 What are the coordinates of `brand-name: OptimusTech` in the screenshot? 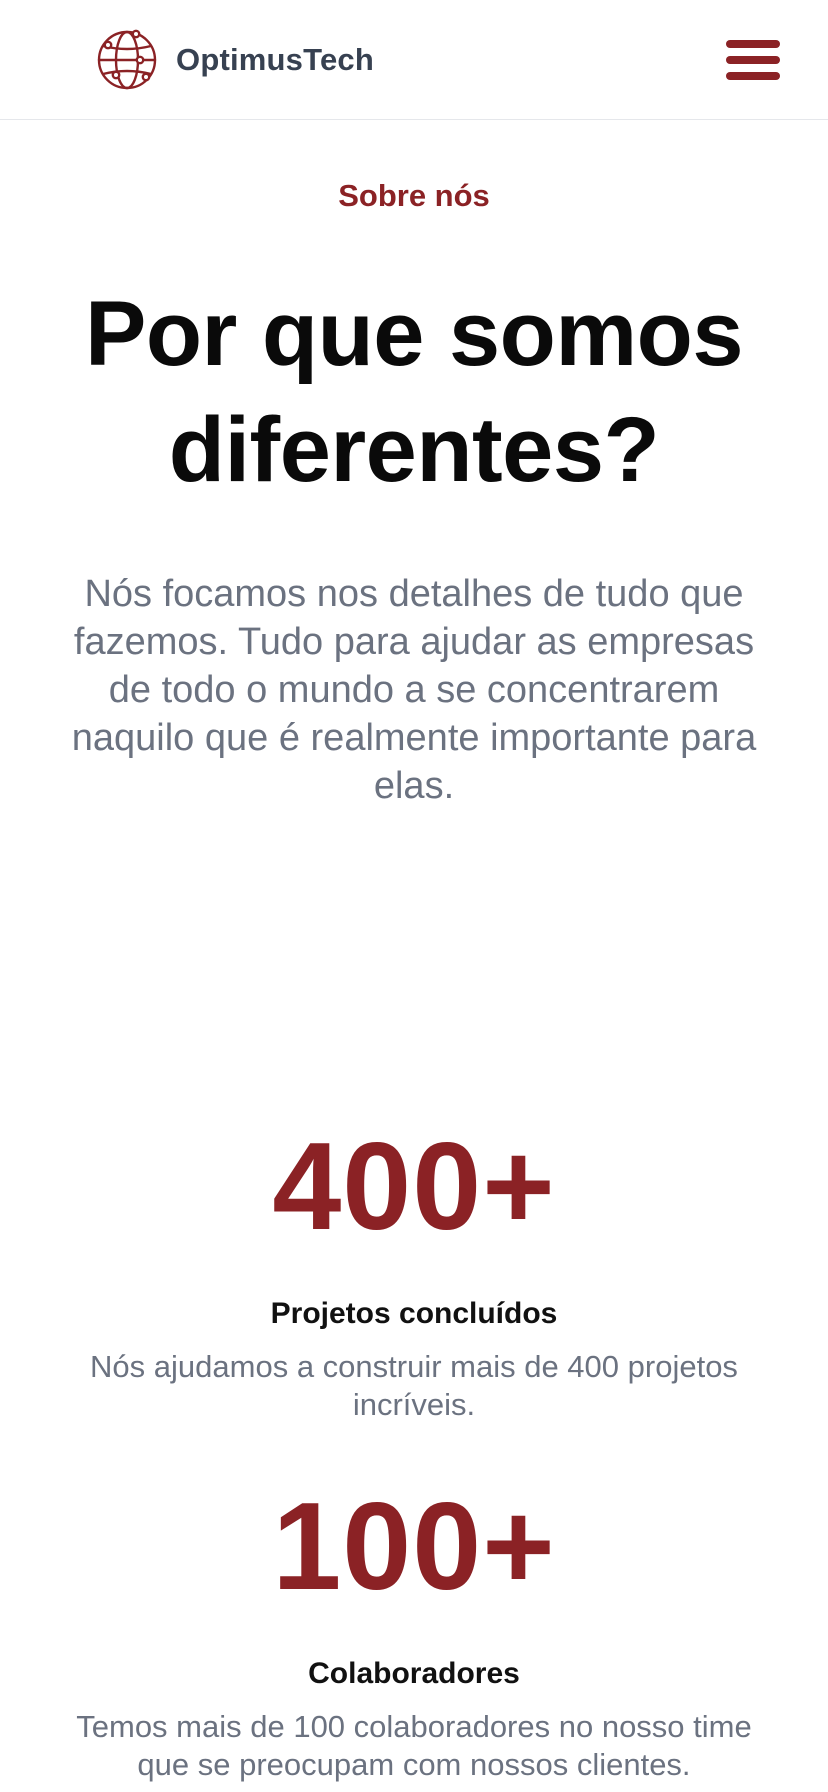 It's located at (275, 59).